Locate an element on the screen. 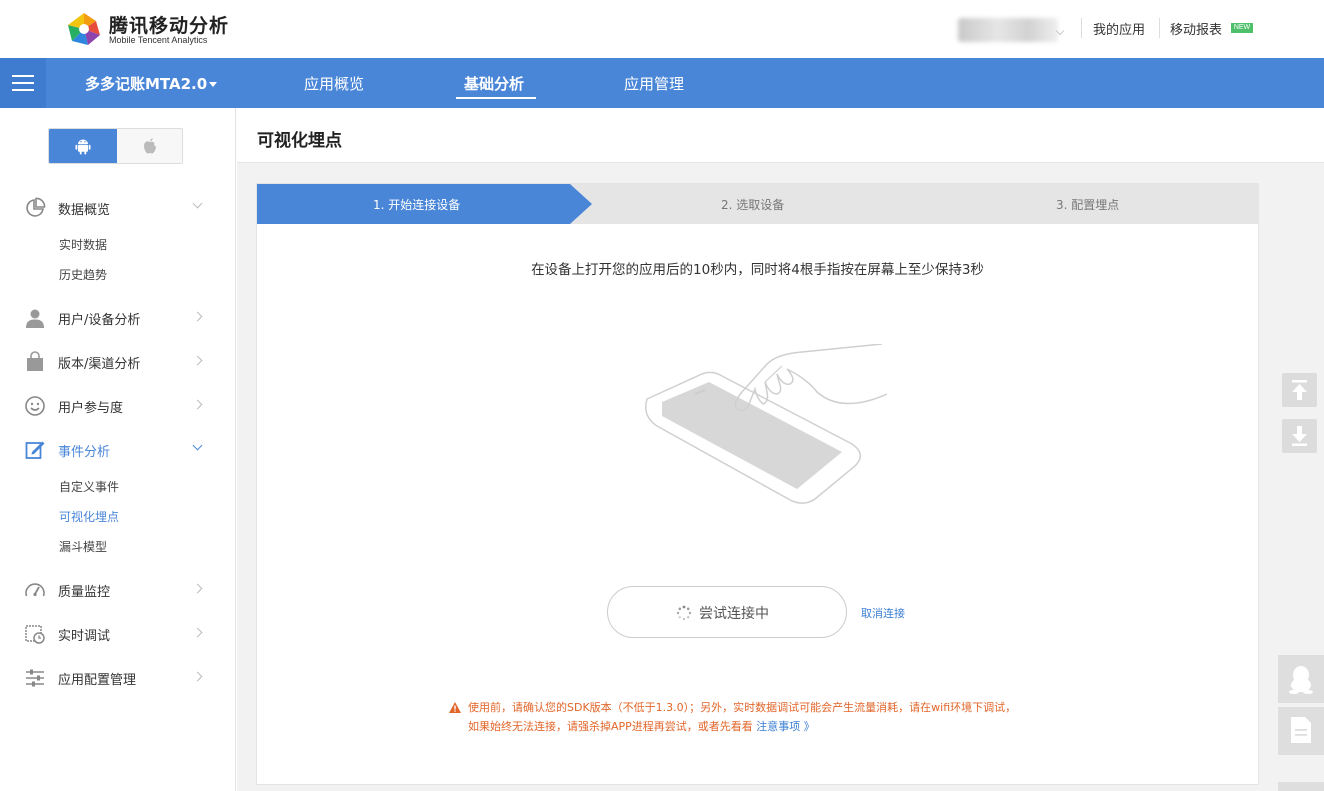  mobile-reports-link: 移动报表 is located at coordinates (1196, 28).